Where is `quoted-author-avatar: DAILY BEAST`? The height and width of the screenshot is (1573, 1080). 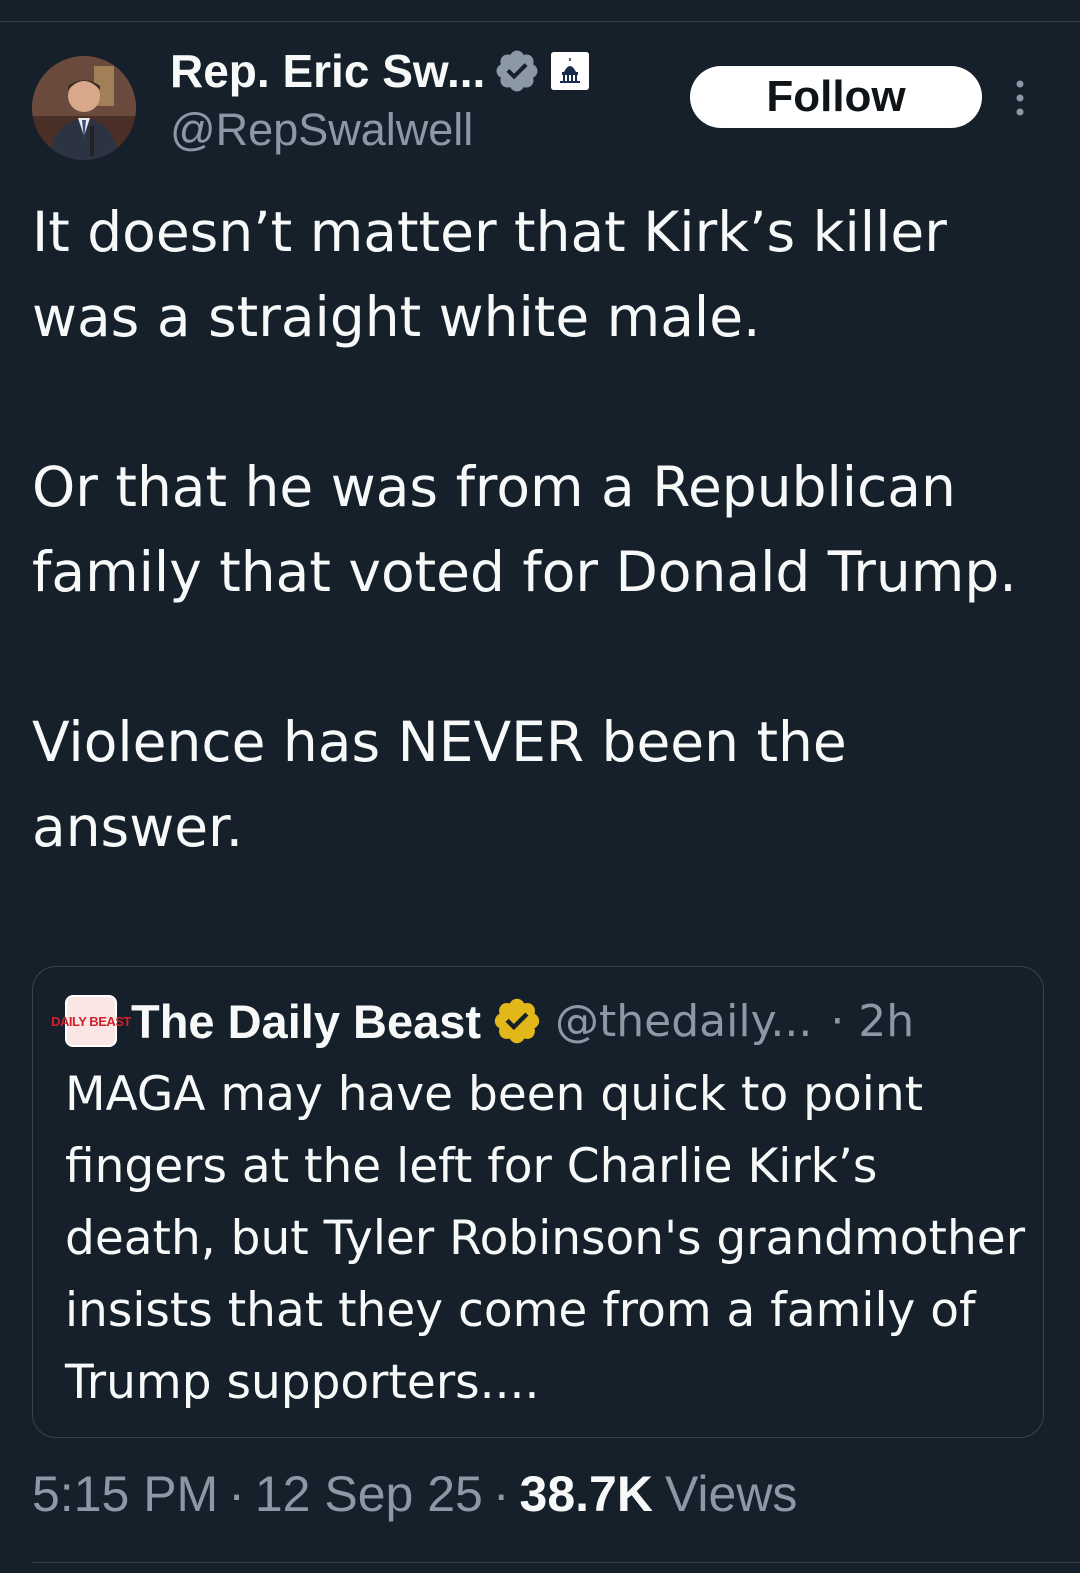
quoted-author-avatar: DAILY BEAST is located at coordinates (91, 1021).